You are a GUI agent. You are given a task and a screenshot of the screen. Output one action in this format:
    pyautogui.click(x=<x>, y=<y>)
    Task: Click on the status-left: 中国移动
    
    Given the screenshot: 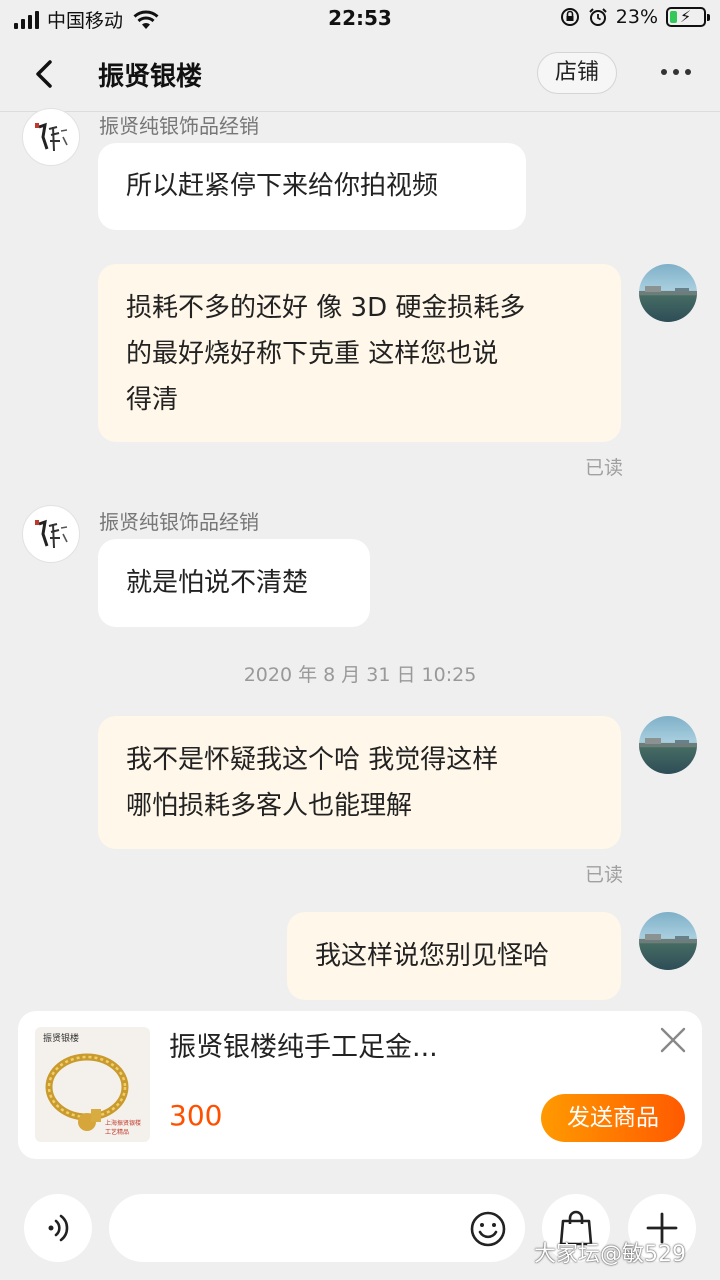 What is the action you would take?
    pyautogui.click(x=86, y=19)
    